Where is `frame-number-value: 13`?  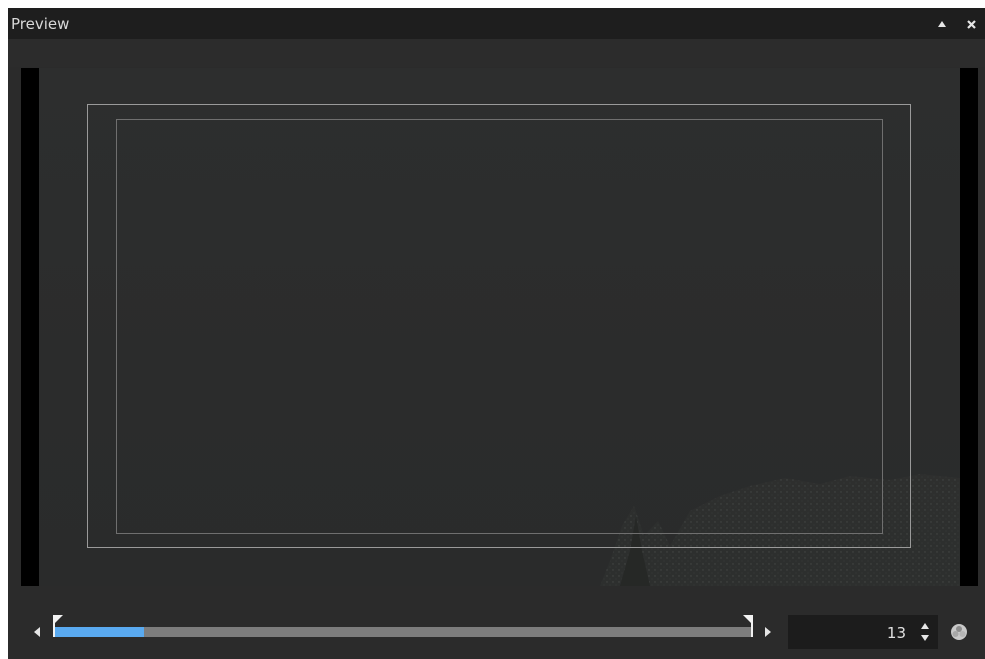
frame-number-value: 13 is located at coordinates (896, 633).